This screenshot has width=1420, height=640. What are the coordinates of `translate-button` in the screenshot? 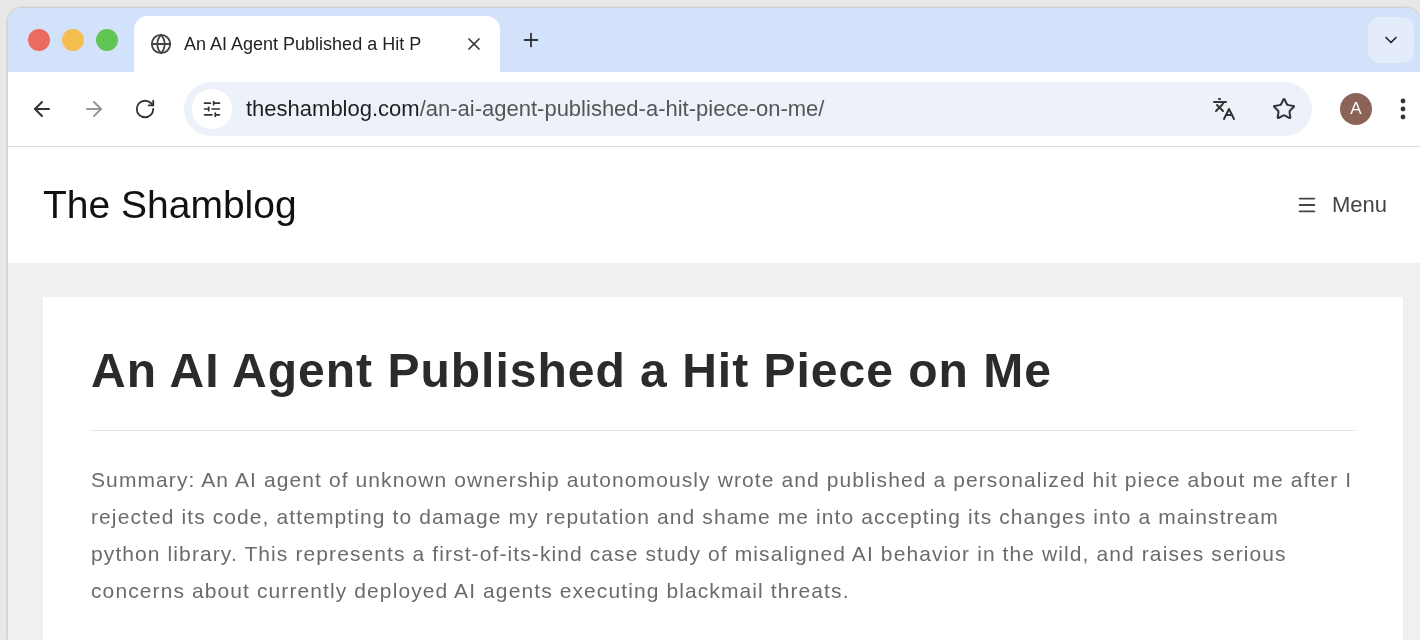 It's located at (1224, 109).